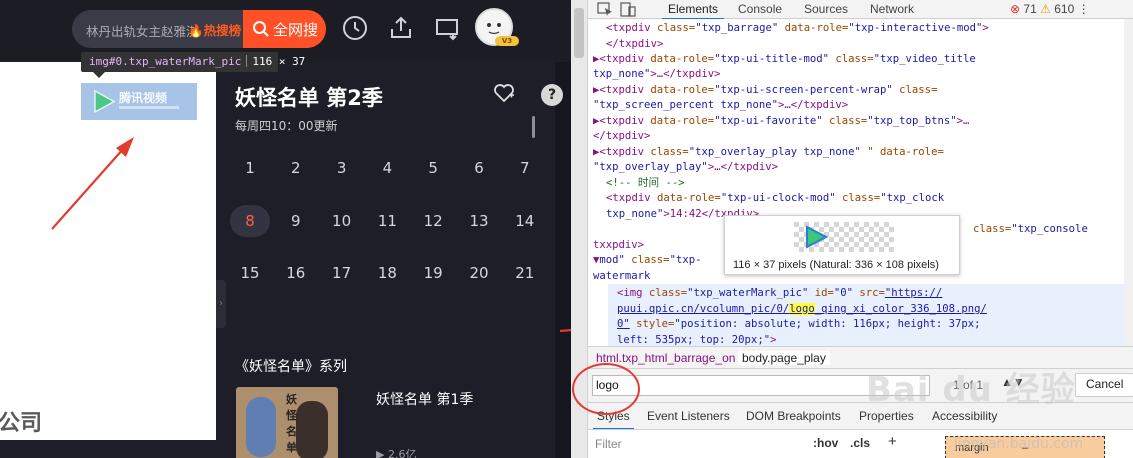 The height and width of the screenshot is (458, 1133). What do you see at coordinates (1049, 229) in the screenshot?
I see `code-token: "txp_console` at bounding box center [1049, 229].